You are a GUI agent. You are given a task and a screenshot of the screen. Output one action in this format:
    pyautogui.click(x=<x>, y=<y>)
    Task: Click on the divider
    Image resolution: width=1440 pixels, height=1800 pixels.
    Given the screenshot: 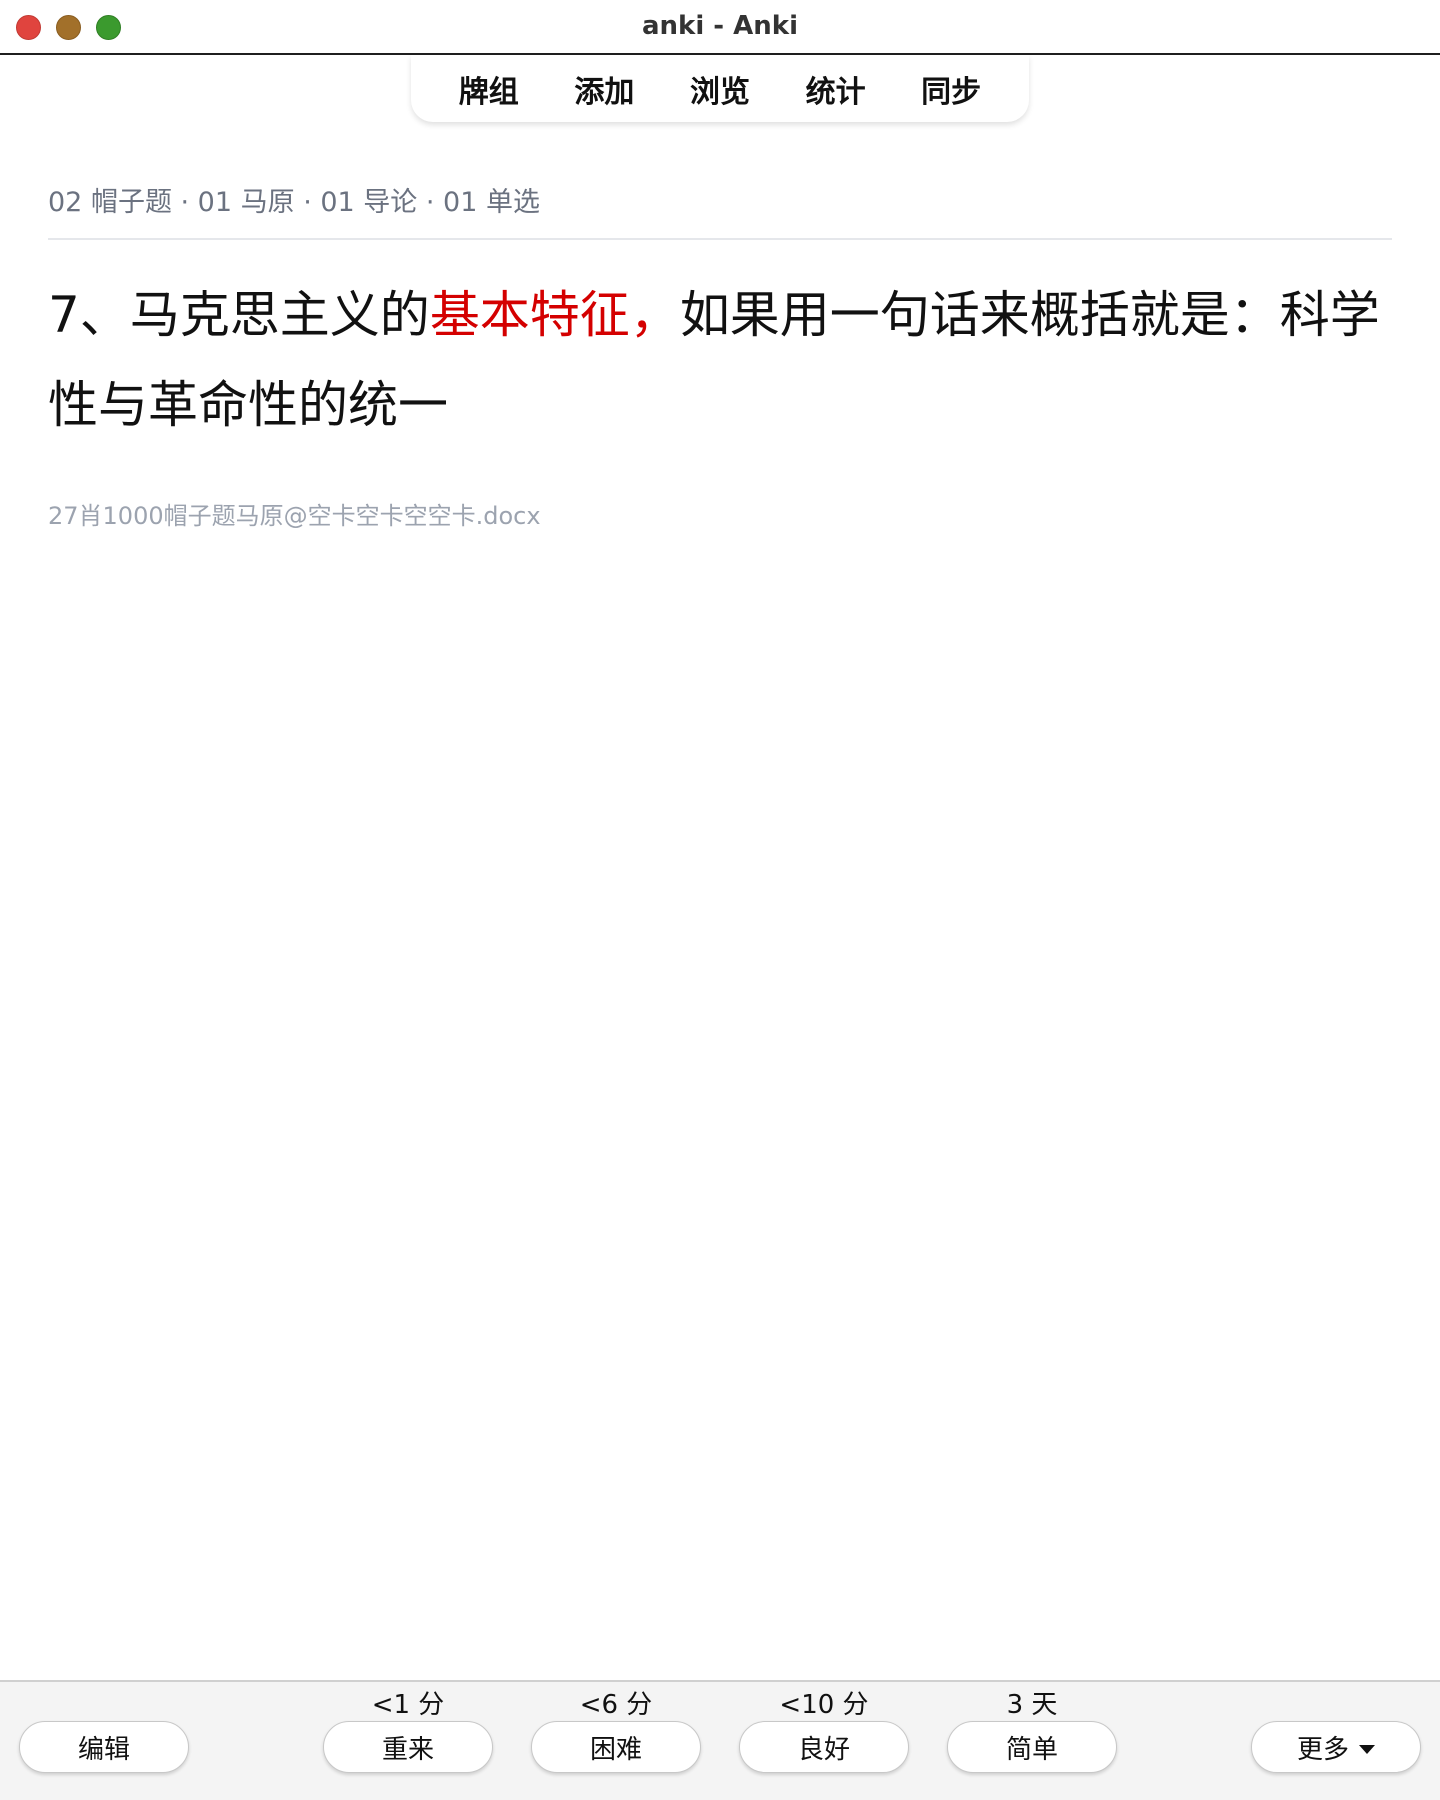 What is the action you would take?
    pyautogui.click(x=720, y=239)
    